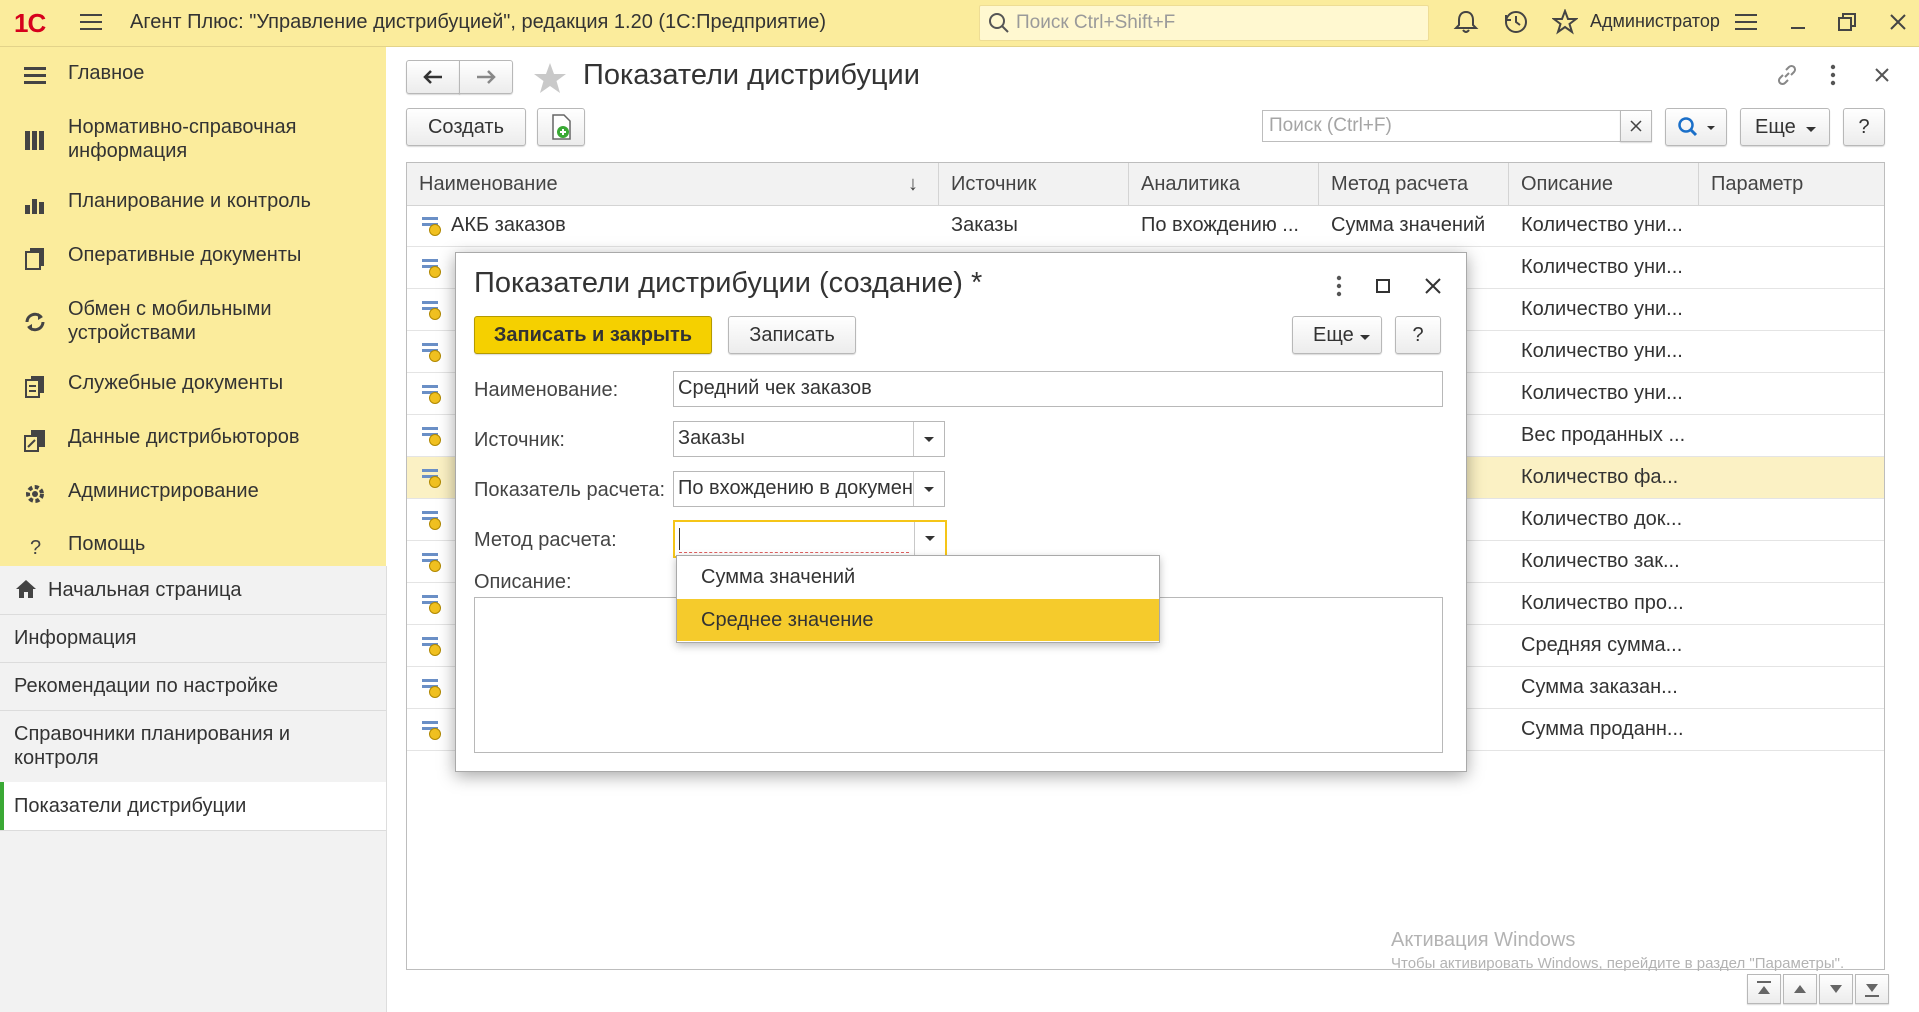 The height and width of the screenshot is (1012, 1919). I want to click on dialog-more-icon, so click(1339, 289).